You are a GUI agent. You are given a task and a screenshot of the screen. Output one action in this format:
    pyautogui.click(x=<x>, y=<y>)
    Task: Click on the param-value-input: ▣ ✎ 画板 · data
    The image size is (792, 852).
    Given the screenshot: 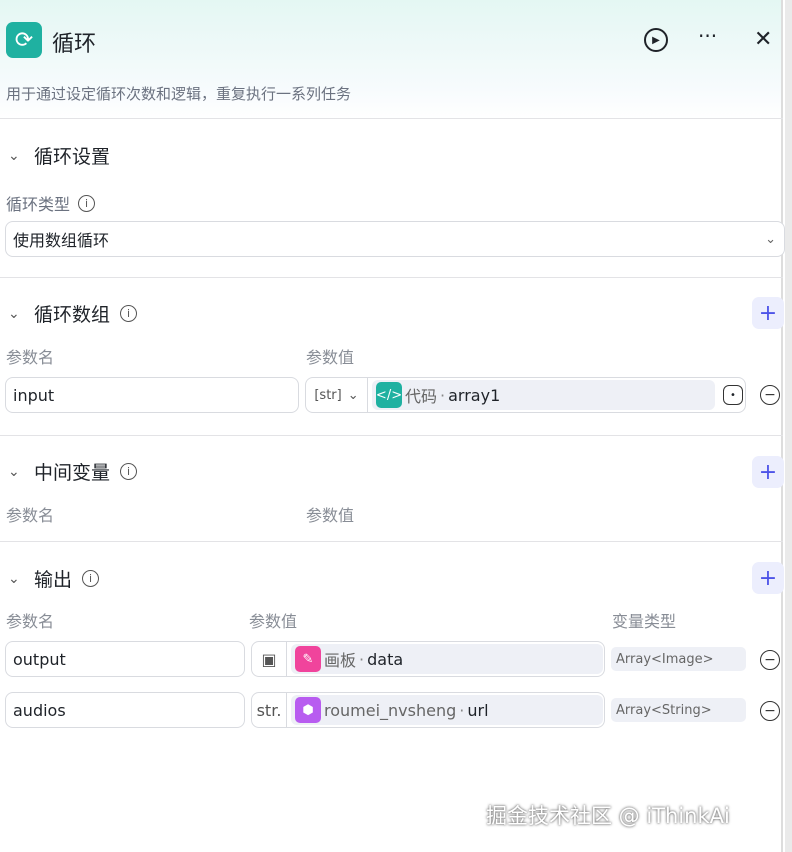 What is the action you would take?
    pyautogui.click(x=428, y=659)
    